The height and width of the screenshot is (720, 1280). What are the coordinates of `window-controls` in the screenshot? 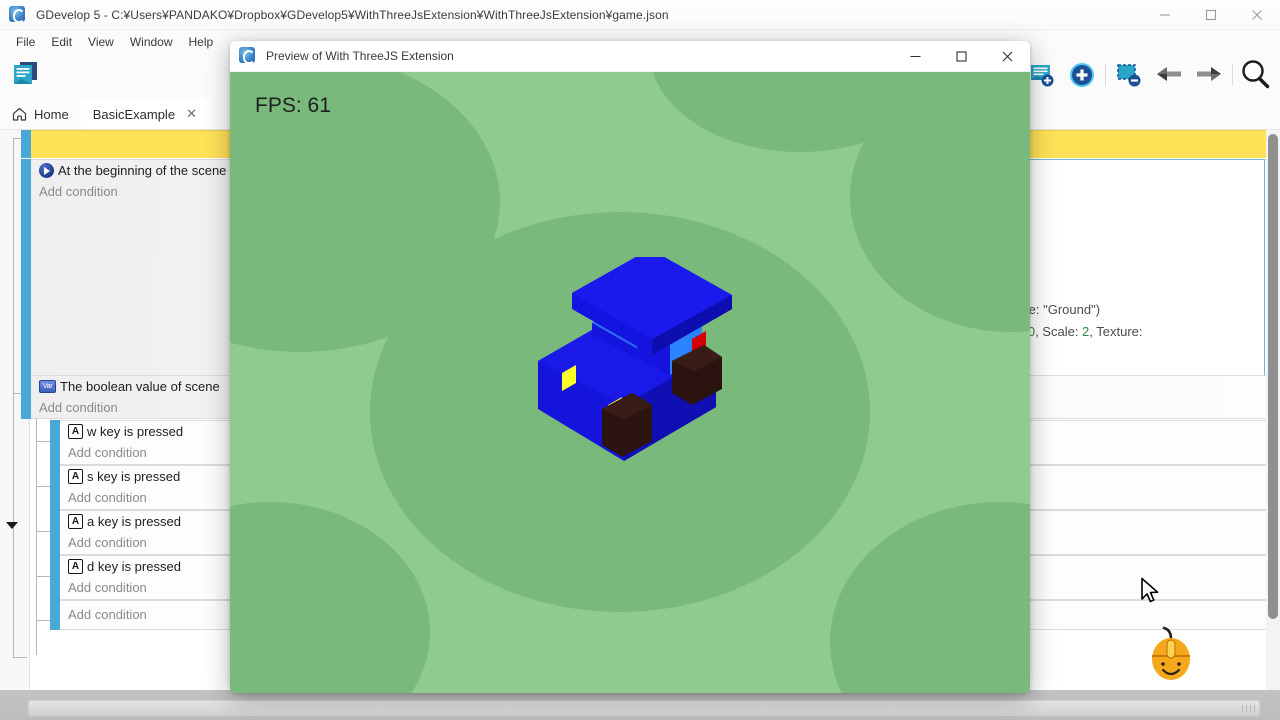 It's located at (1211, 15).